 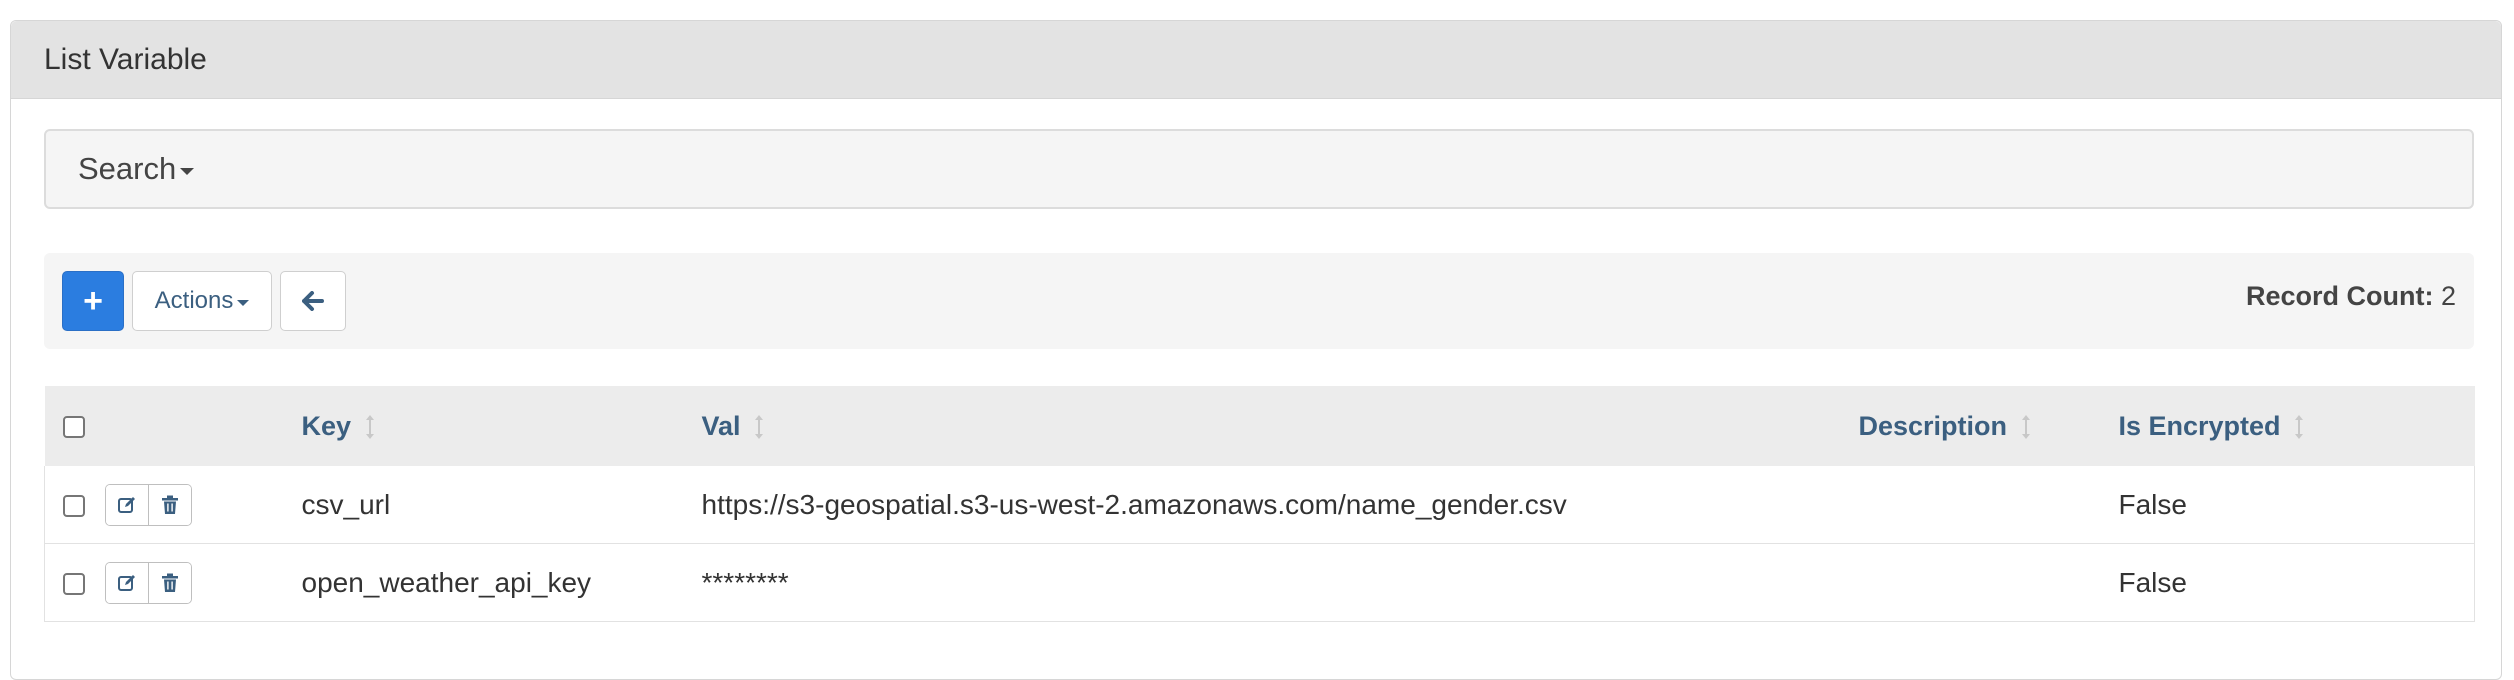 I want to click on back-button, so click(x=313, y=301).